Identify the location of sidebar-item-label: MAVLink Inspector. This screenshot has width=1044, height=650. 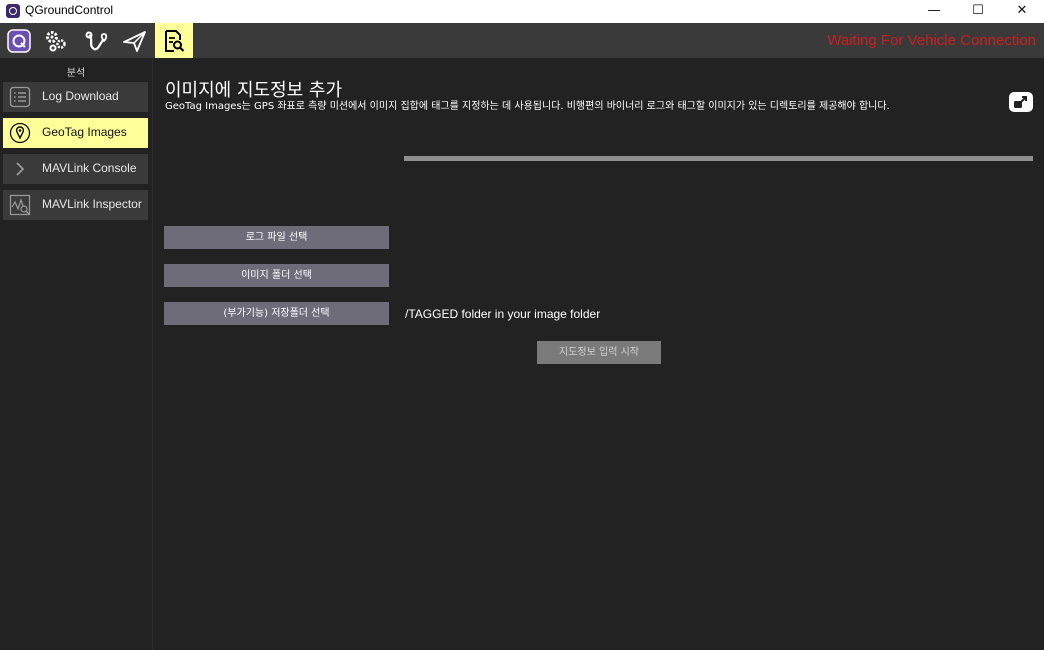
(92, 204).